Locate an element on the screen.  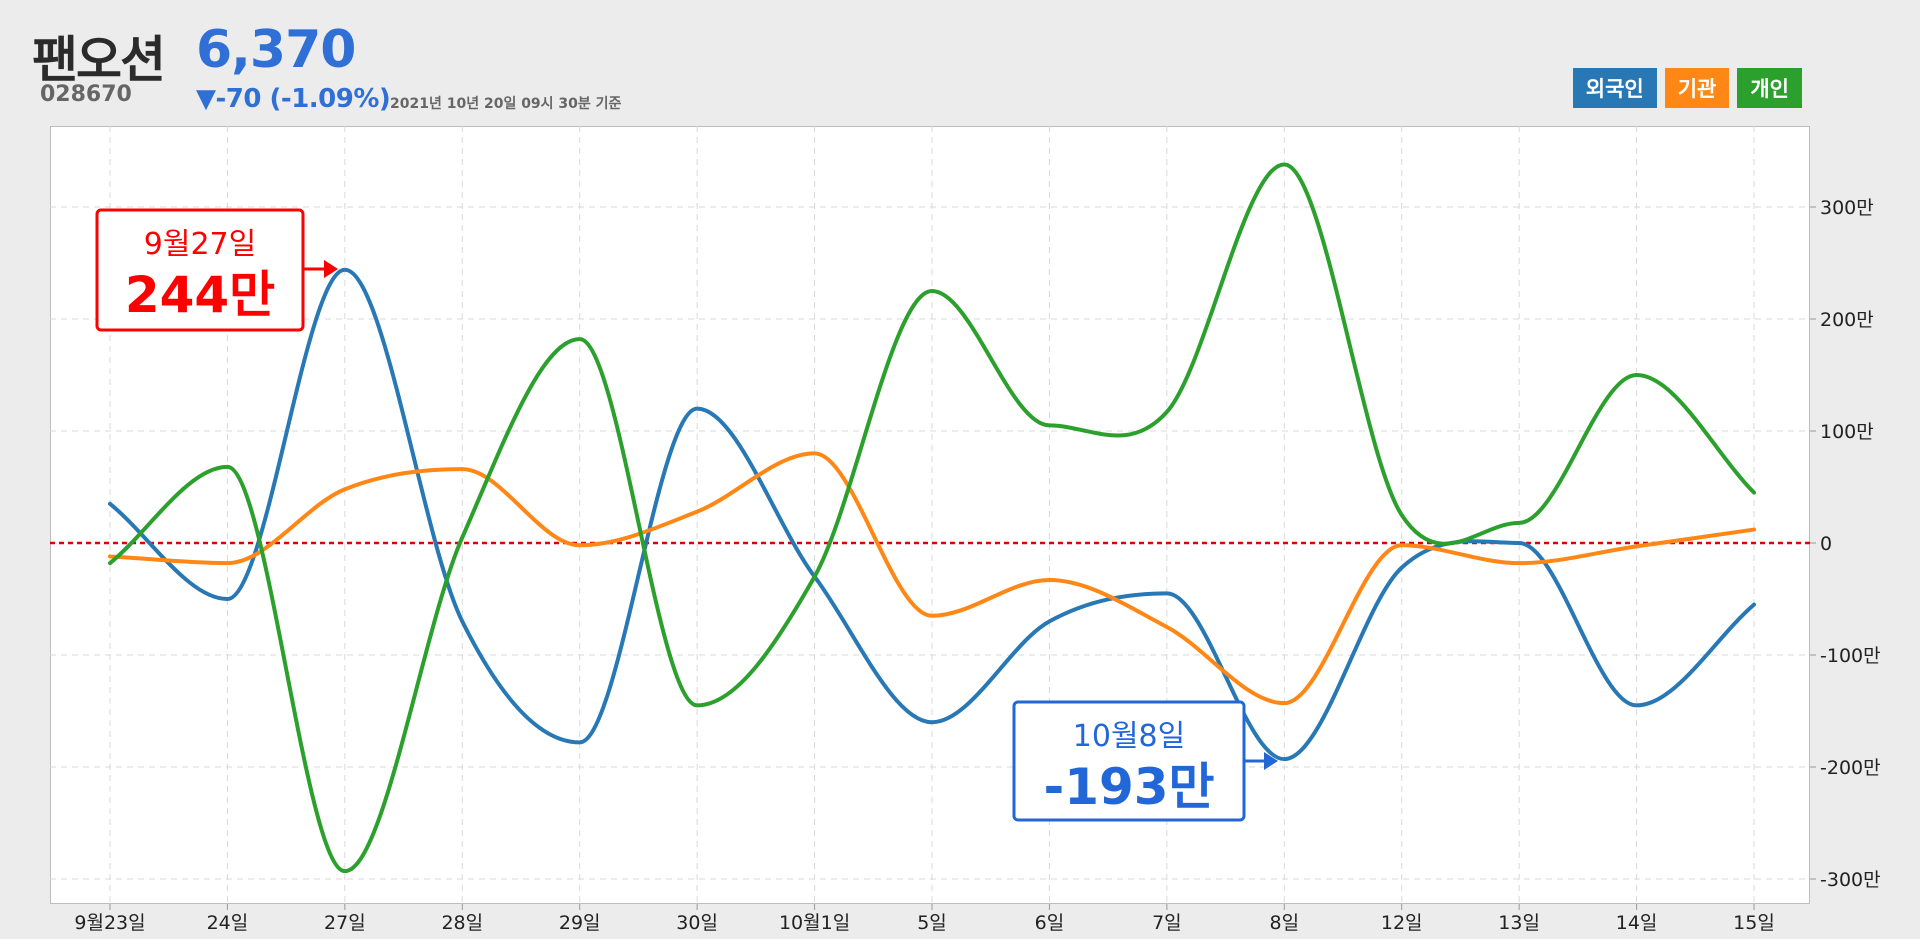
max-annotation-value: 244만 is located at coordinates (200, 295).